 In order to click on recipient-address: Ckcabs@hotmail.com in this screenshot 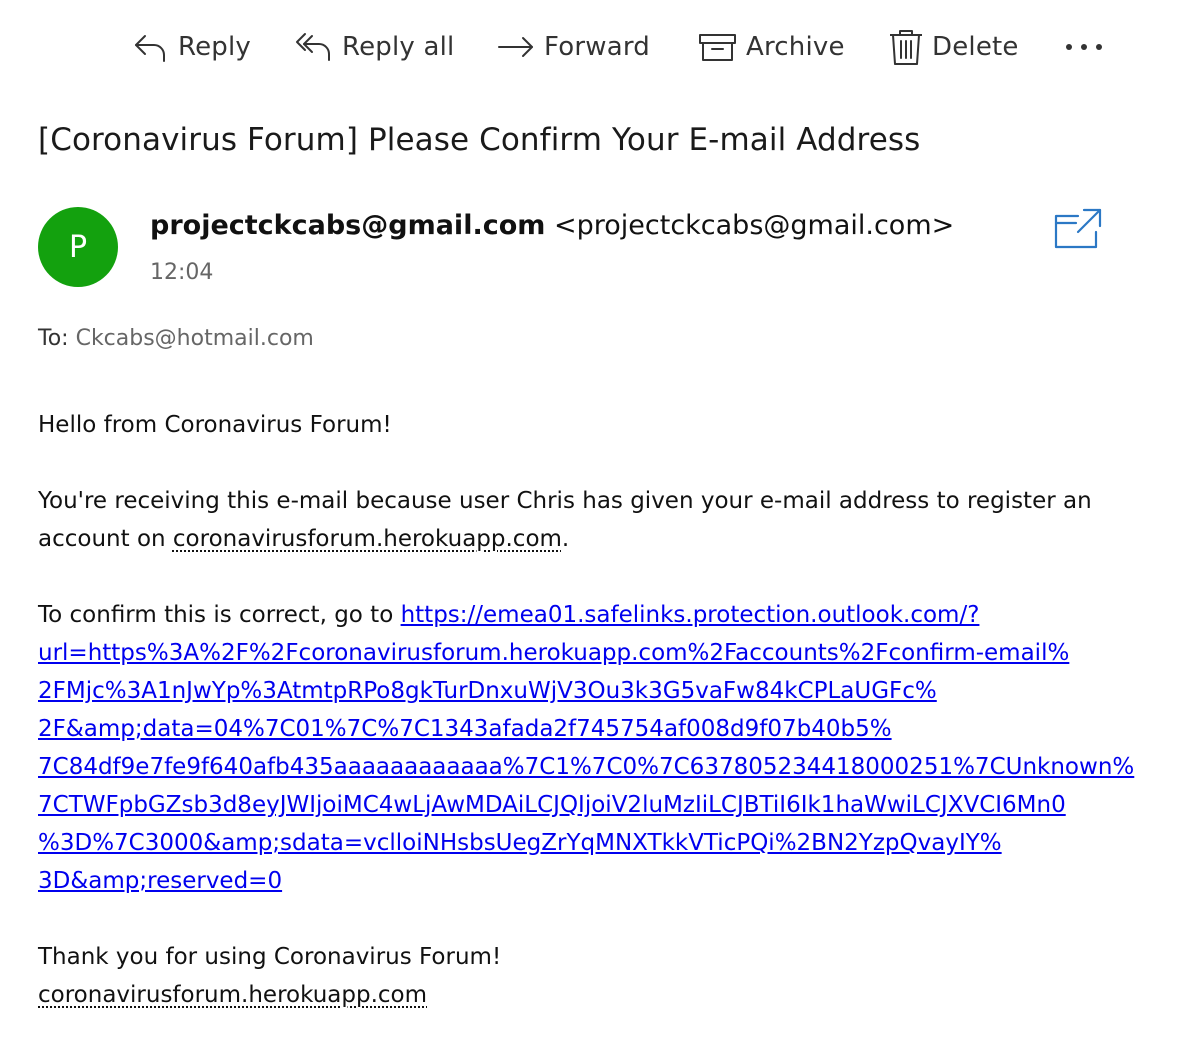, I will do `click(195, 338)`.